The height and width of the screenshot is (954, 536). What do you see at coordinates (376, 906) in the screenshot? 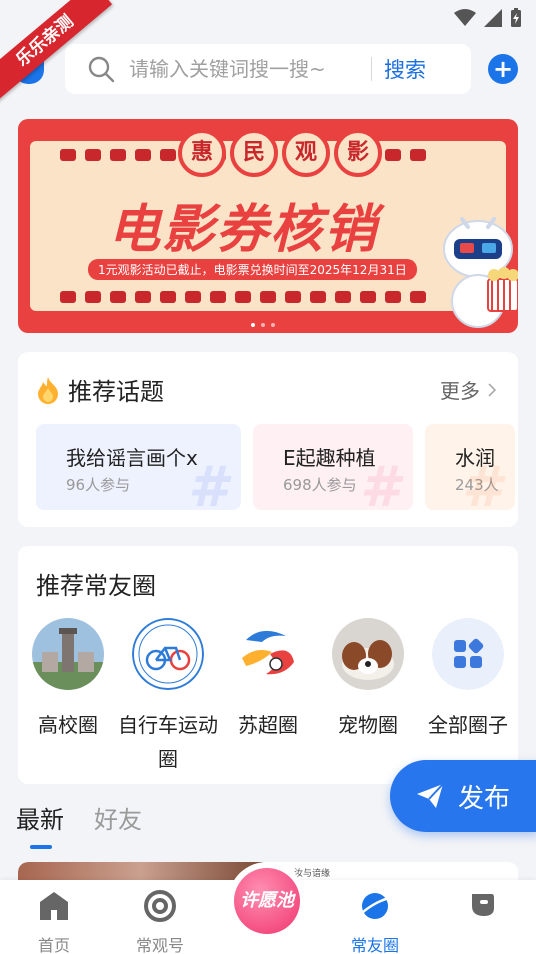
I see `planet-icon` at bounding box center [376, 906].